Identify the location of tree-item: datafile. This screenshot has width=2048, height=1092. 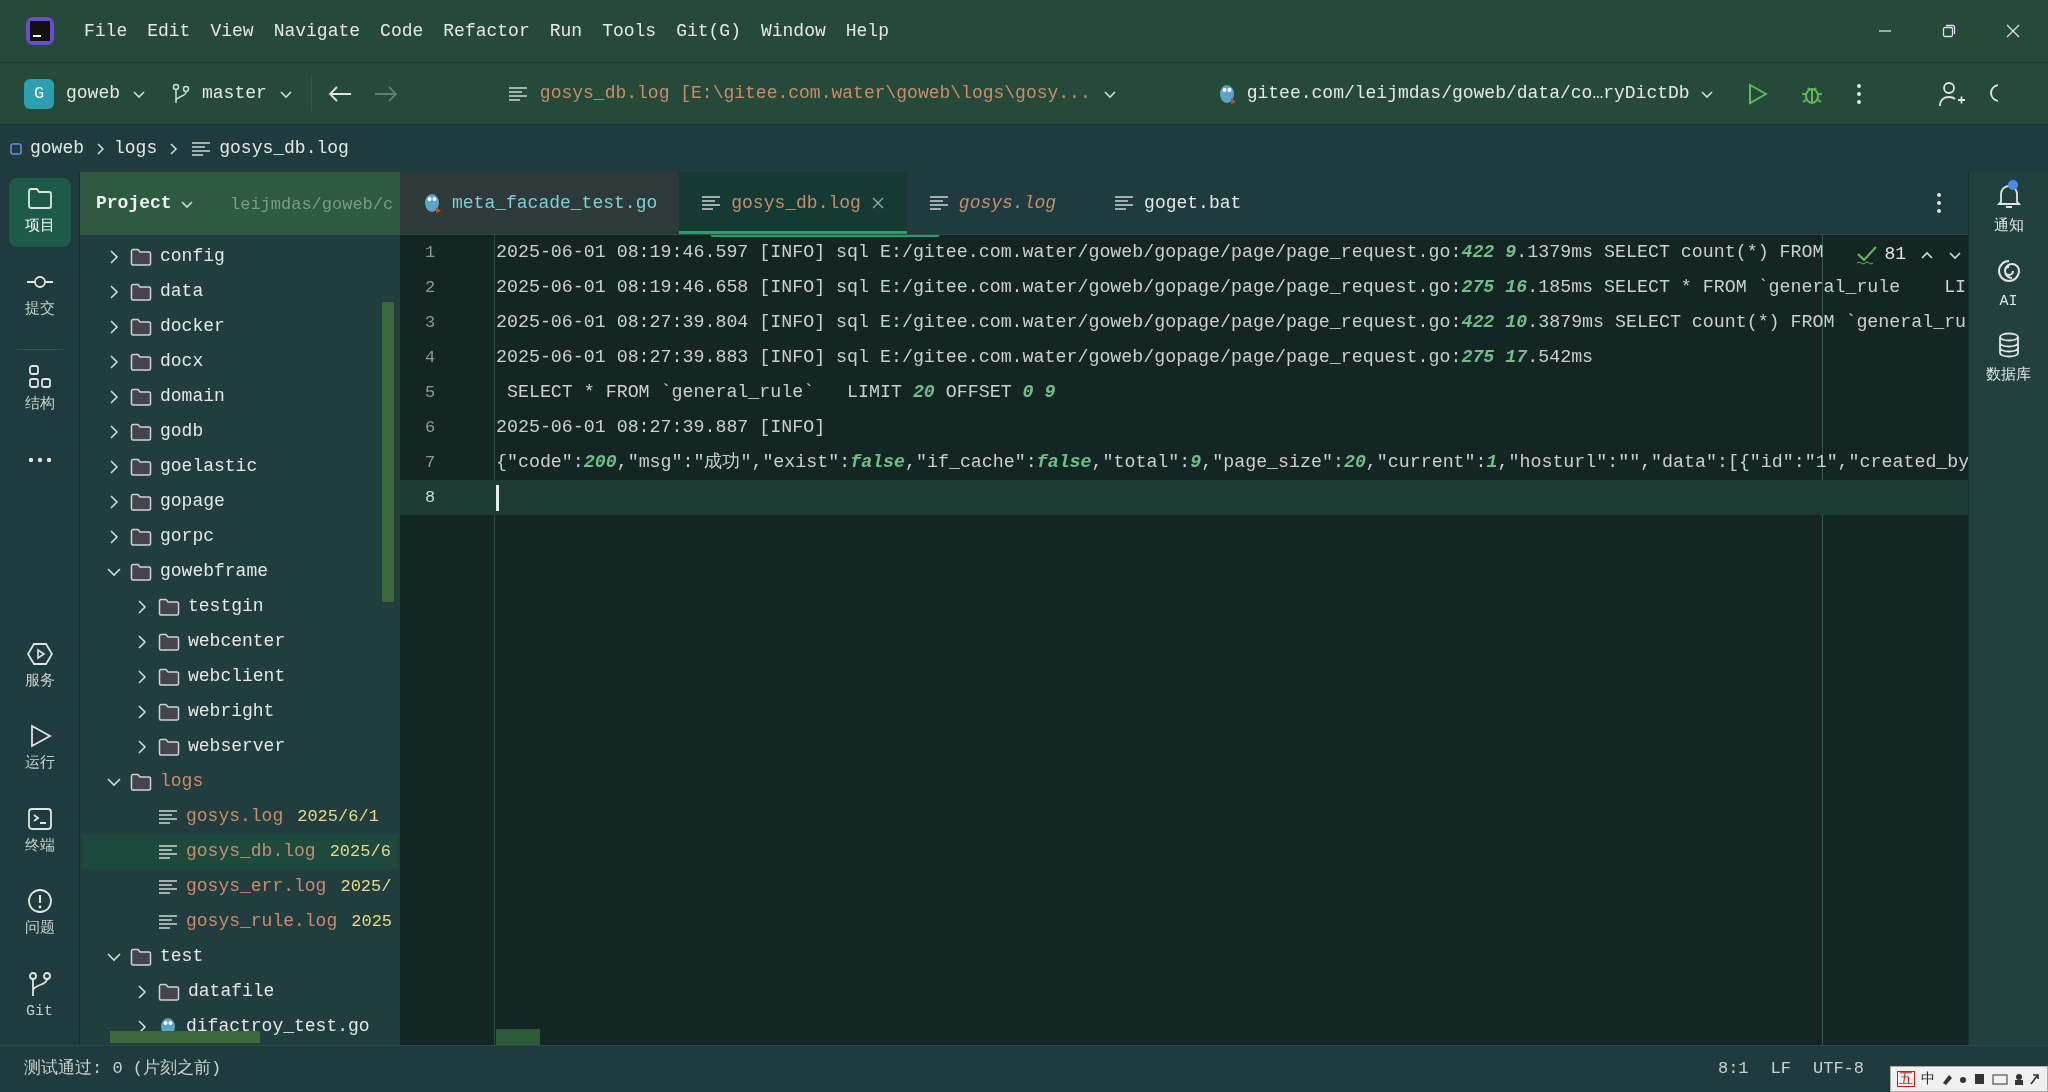
(240, 991).